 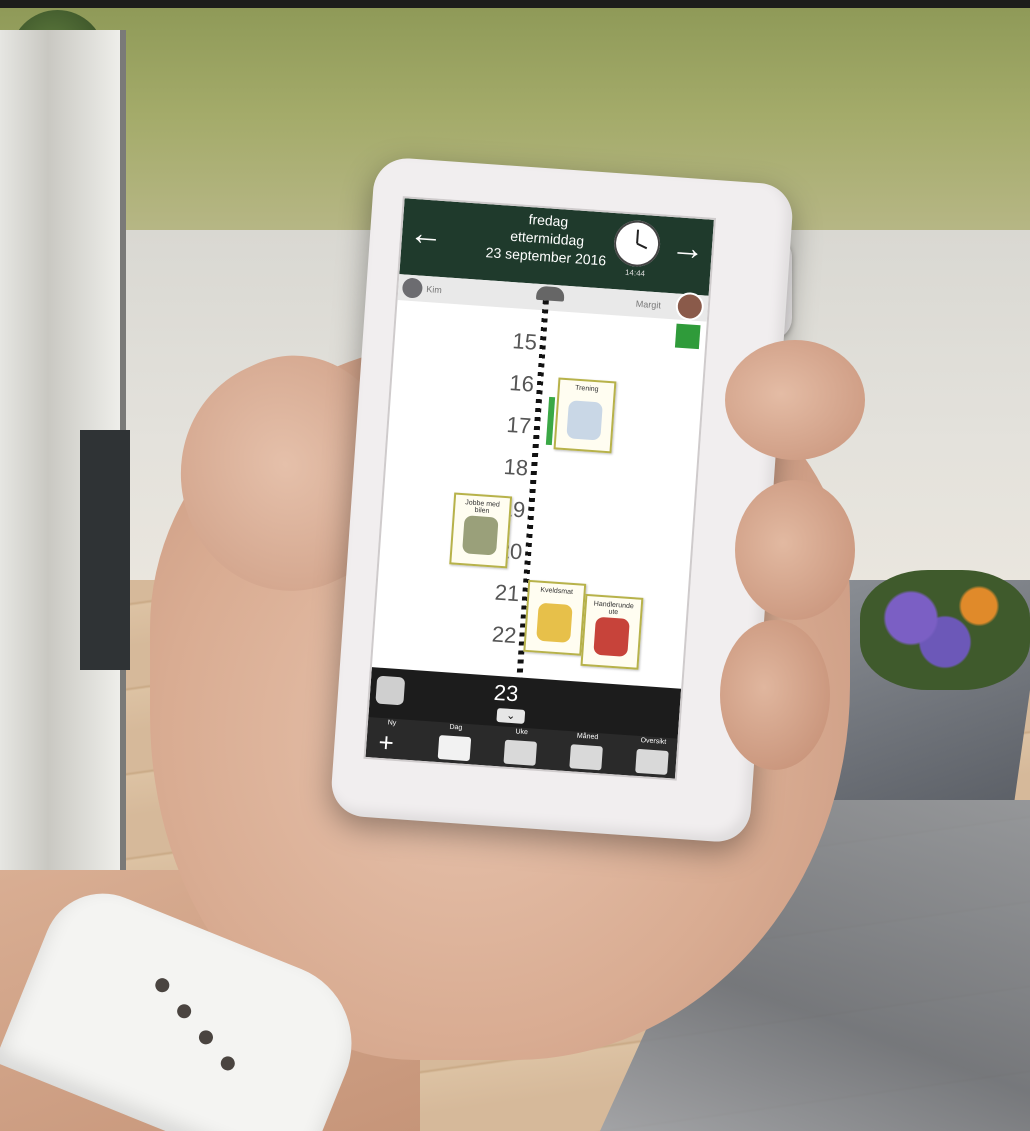 I want to click on arrow-left-icon: ←, so click(x=426, y=234).